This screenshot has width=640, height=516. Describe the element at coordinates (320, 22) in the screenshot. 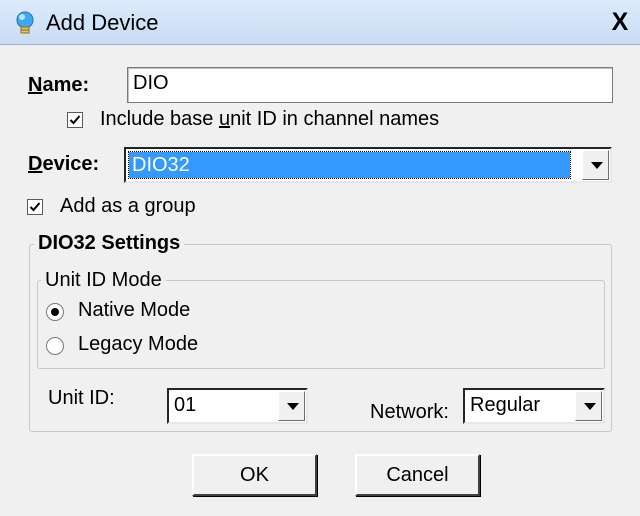

I see `title-bar: Add Device X` at that location.